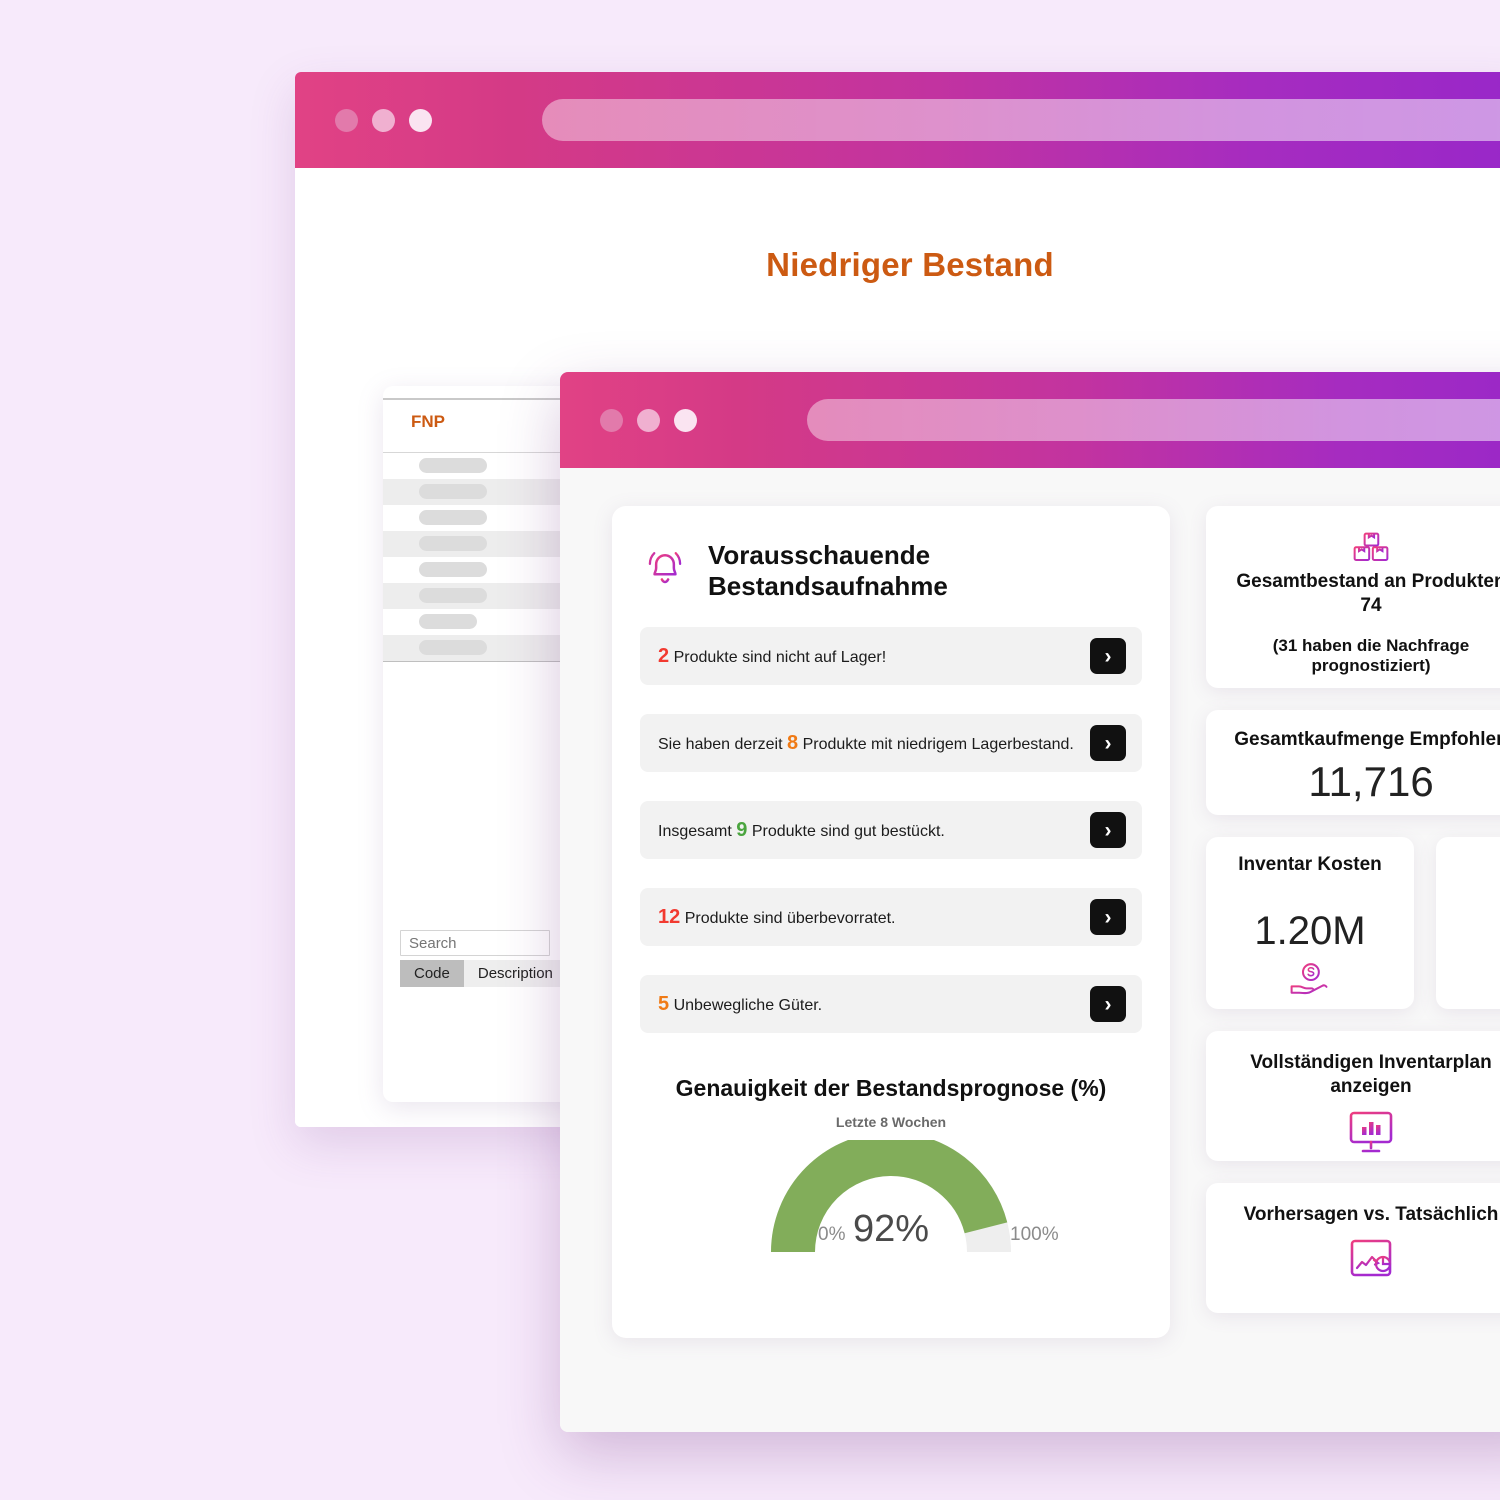 This screenshot has width=1500, height=1500. I want to click on purchase-quantity-card: Gesamtkaufmenge Empfohlen 11,716, so click(1353, 762).